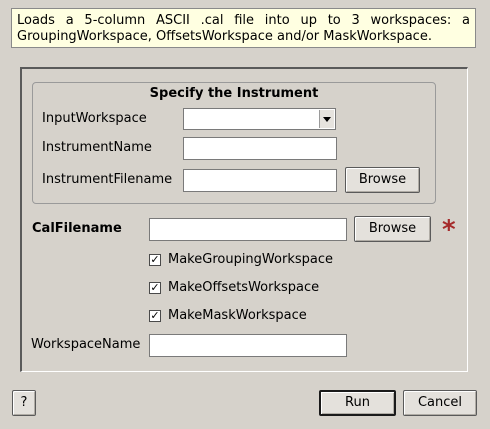 The width and height of the screenshot is (490, 429). Describe the element at coordinates (24, 403) in the screenshot. I see `help-button: ?` at that location.